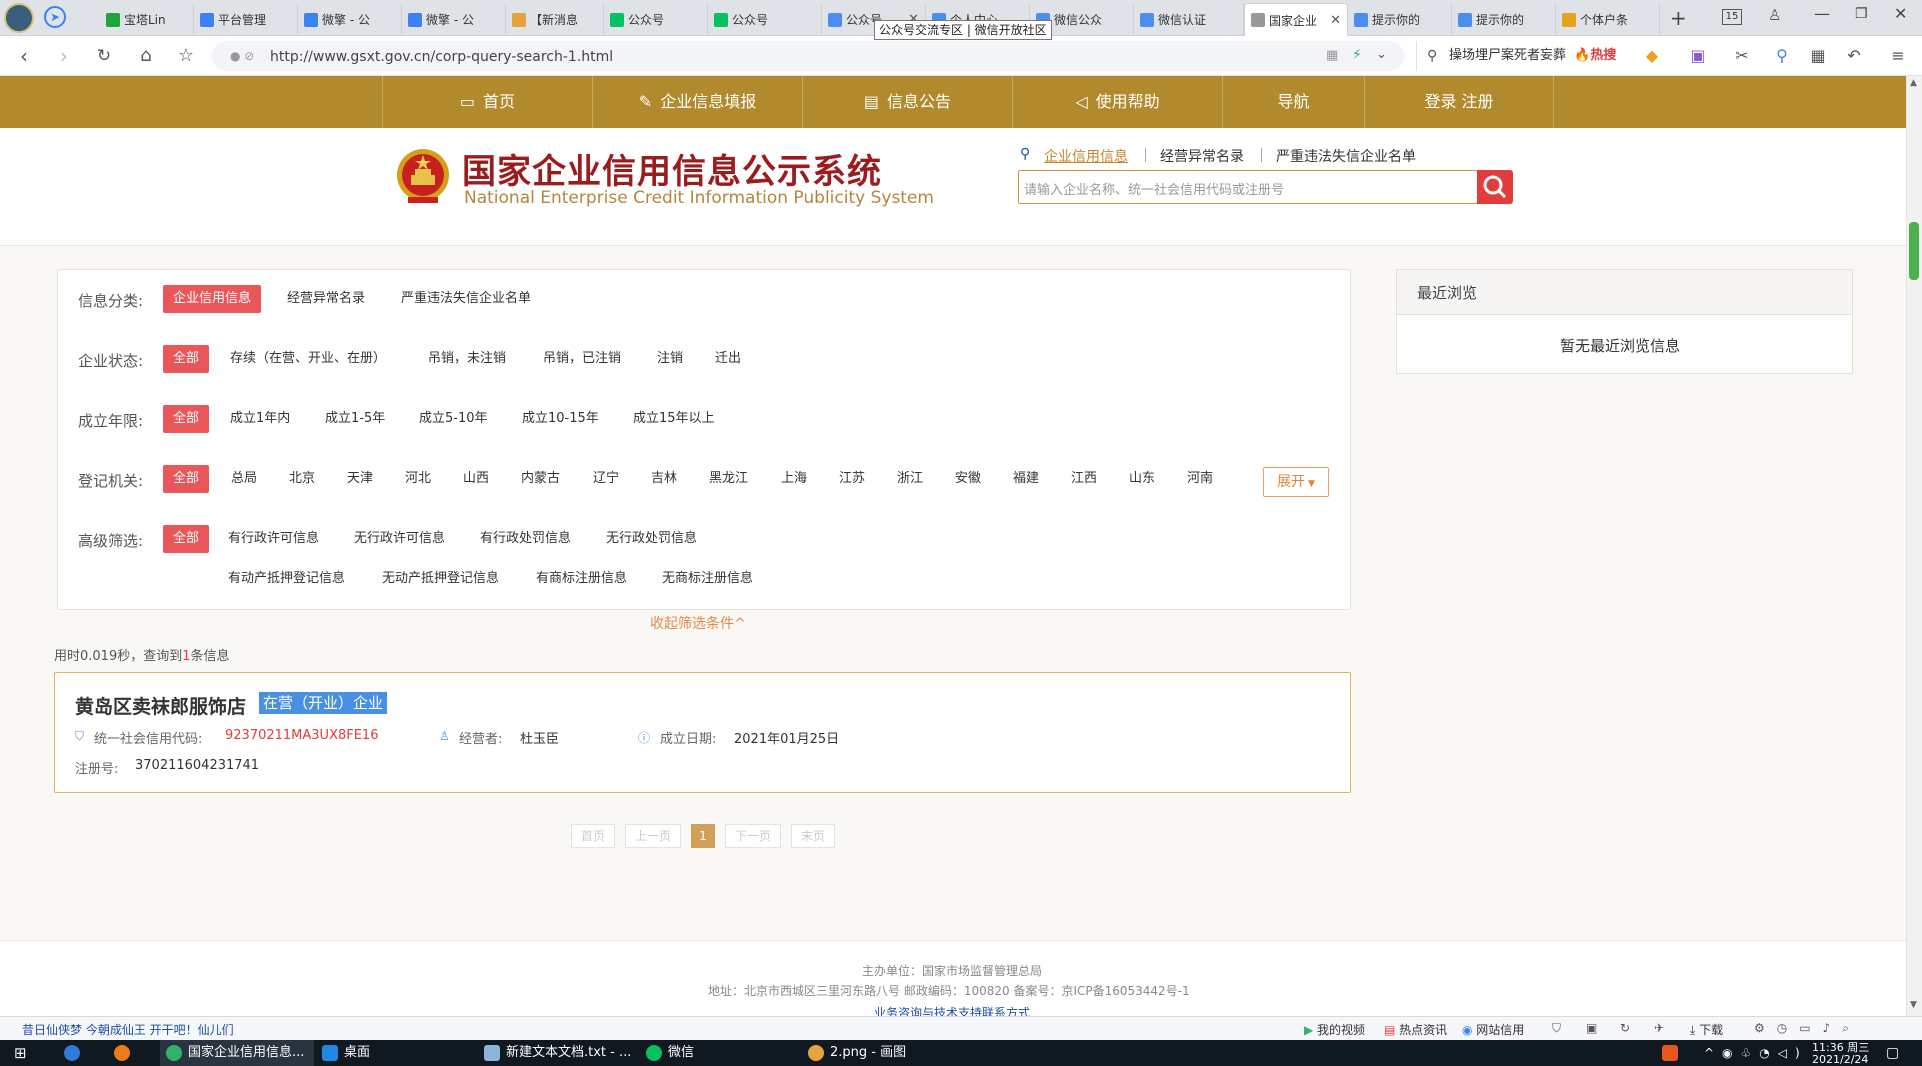 The height and width of the screenshot is (1066, 1922). What do you see at coordinates (360, 479) in the screenshot?
I see `filter-region-option: 天津` at bounding box center [360, 479].